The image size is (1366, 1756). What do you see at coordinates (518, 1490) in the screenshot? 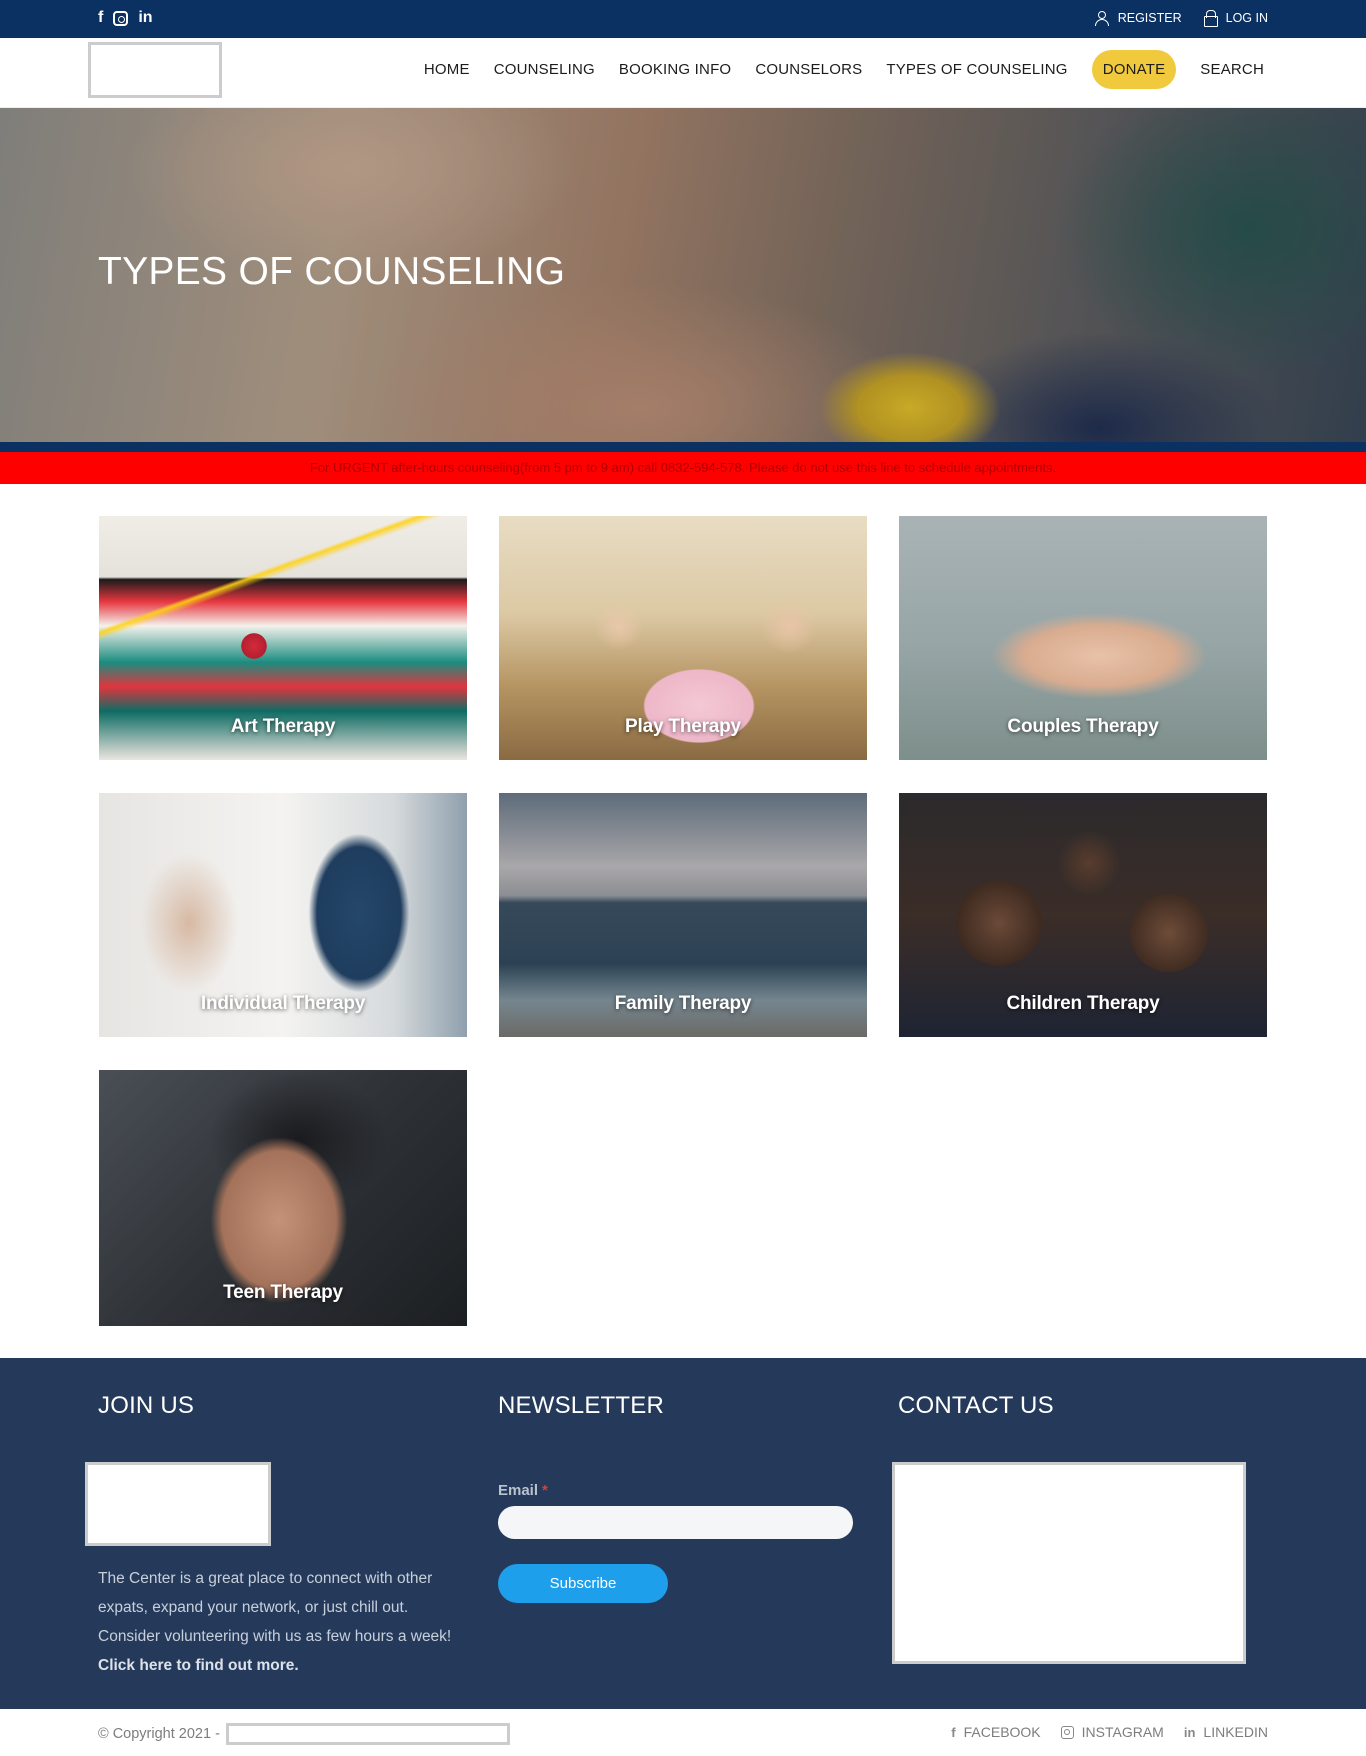
I see `email-label-text: Email` at bounding box center [518, 1490].